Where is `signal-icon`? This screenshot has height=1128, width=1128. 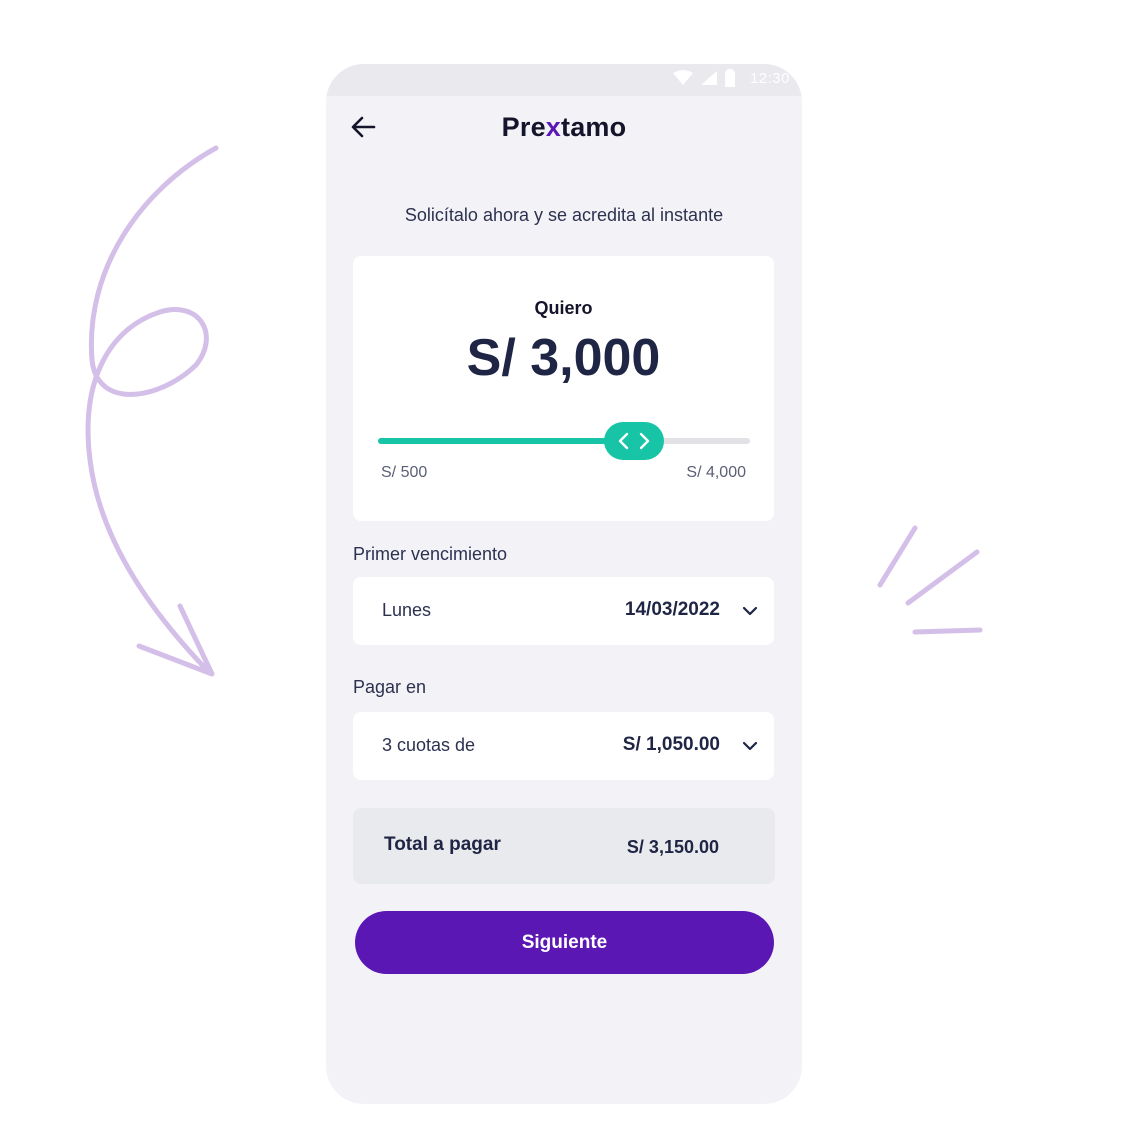
signal-icon is located at coordinates (708, 78).